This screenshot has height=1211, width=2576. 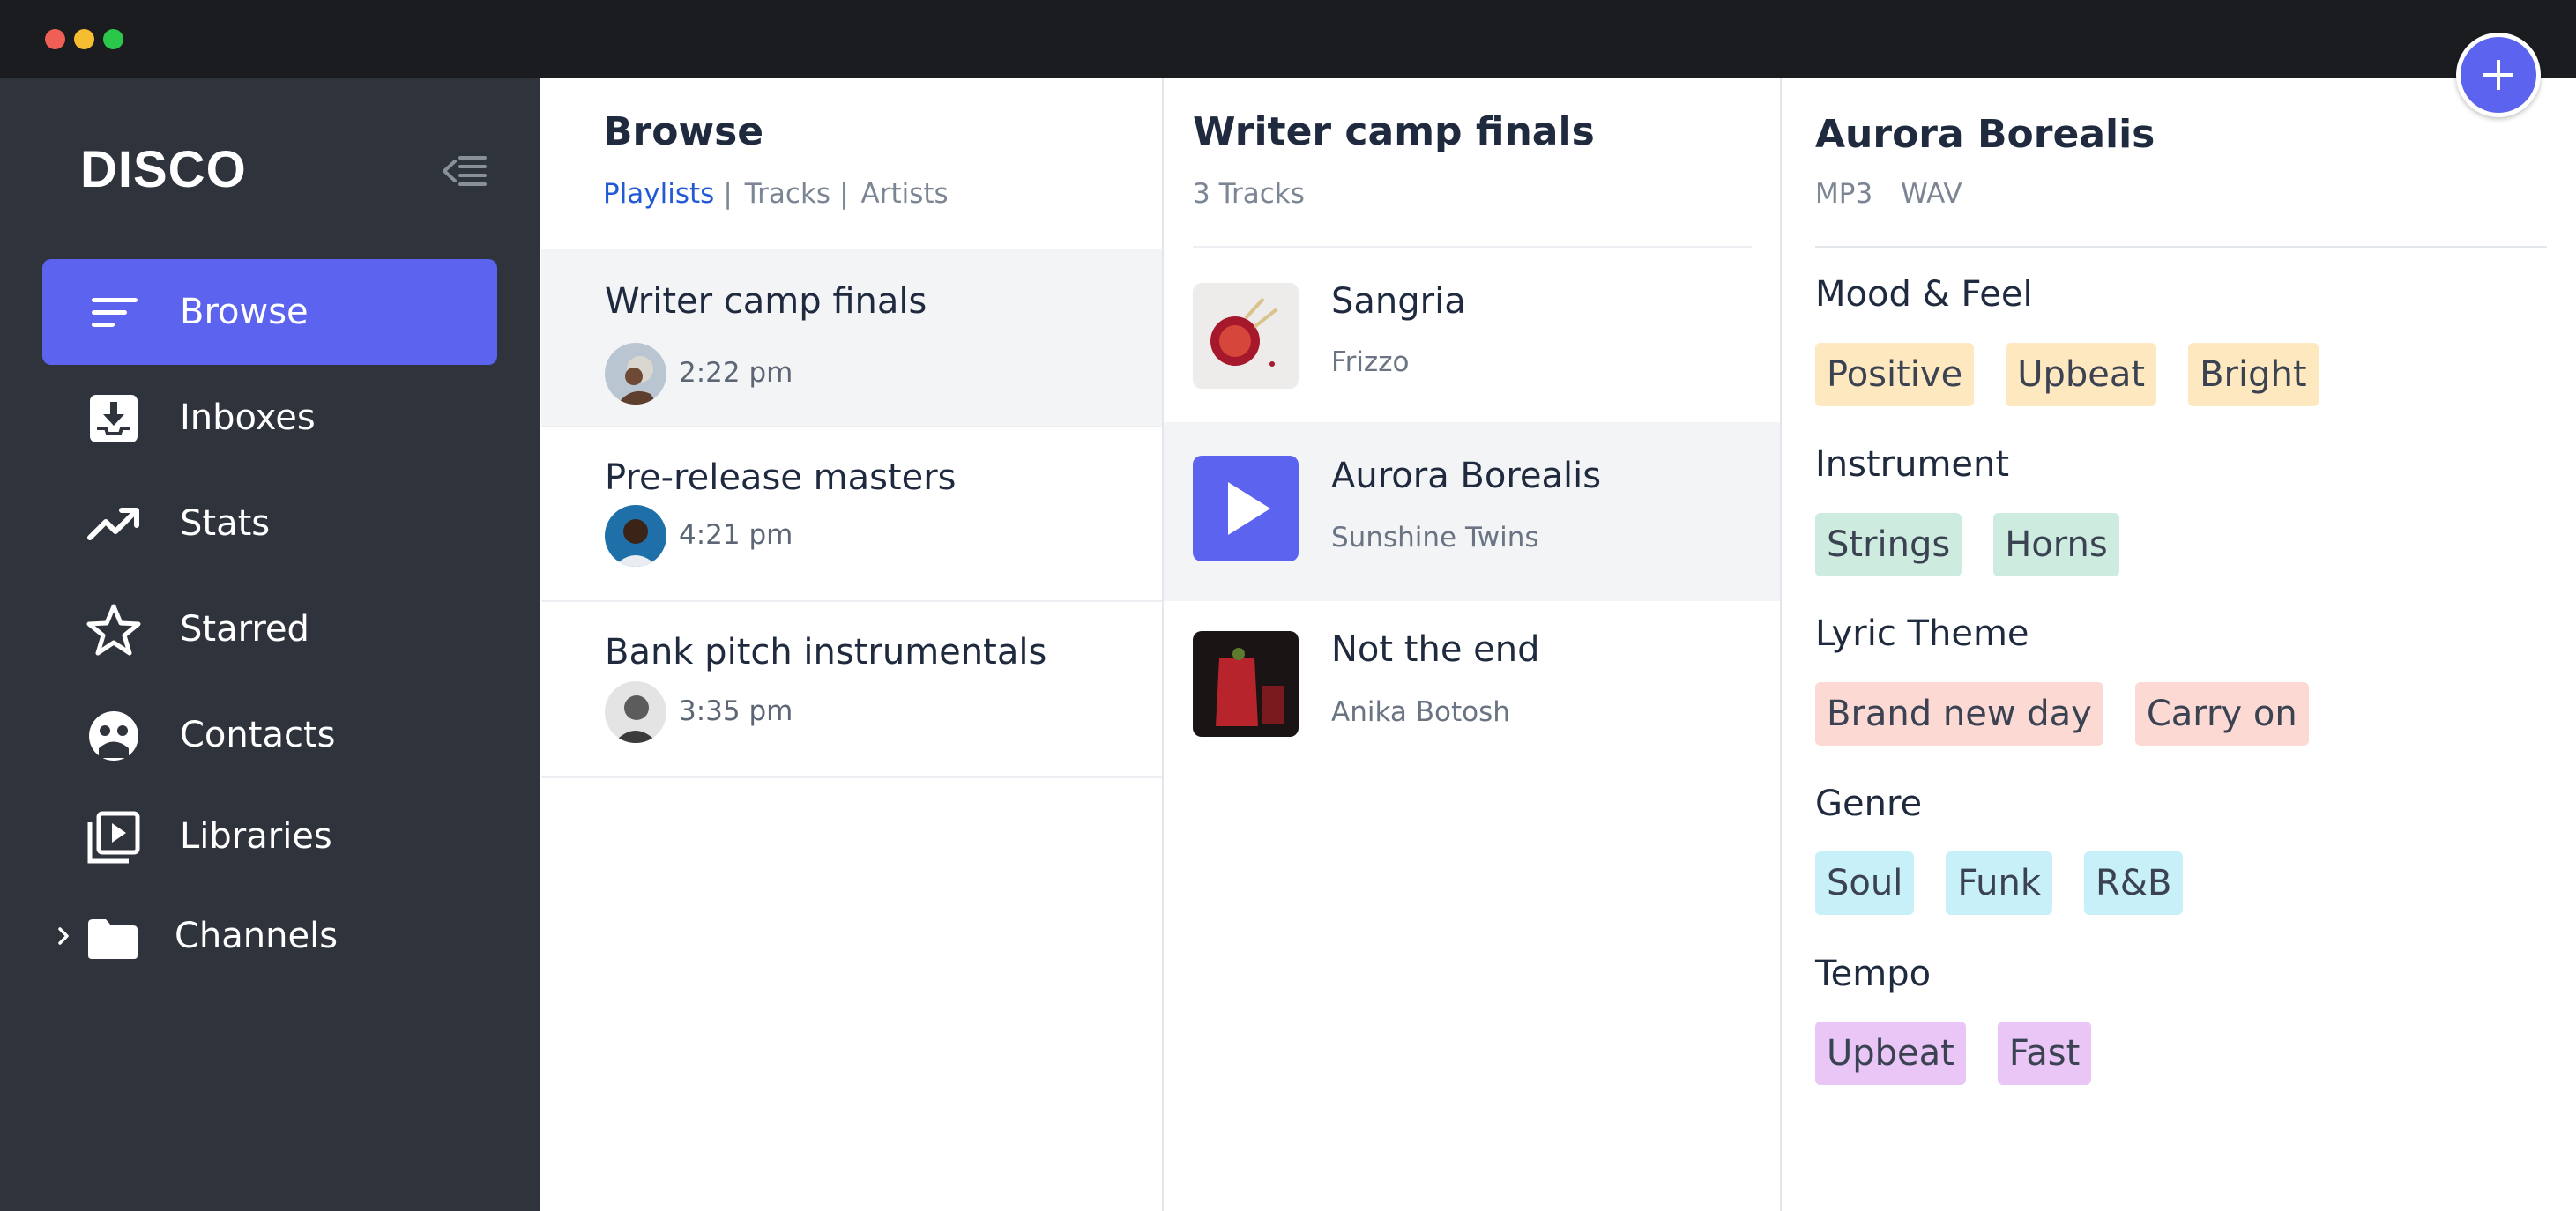 What do you see at coordinates (465, 170) in the screenshot?
I see `collapse-sidebar-icon` at bounding box center [465, 170].